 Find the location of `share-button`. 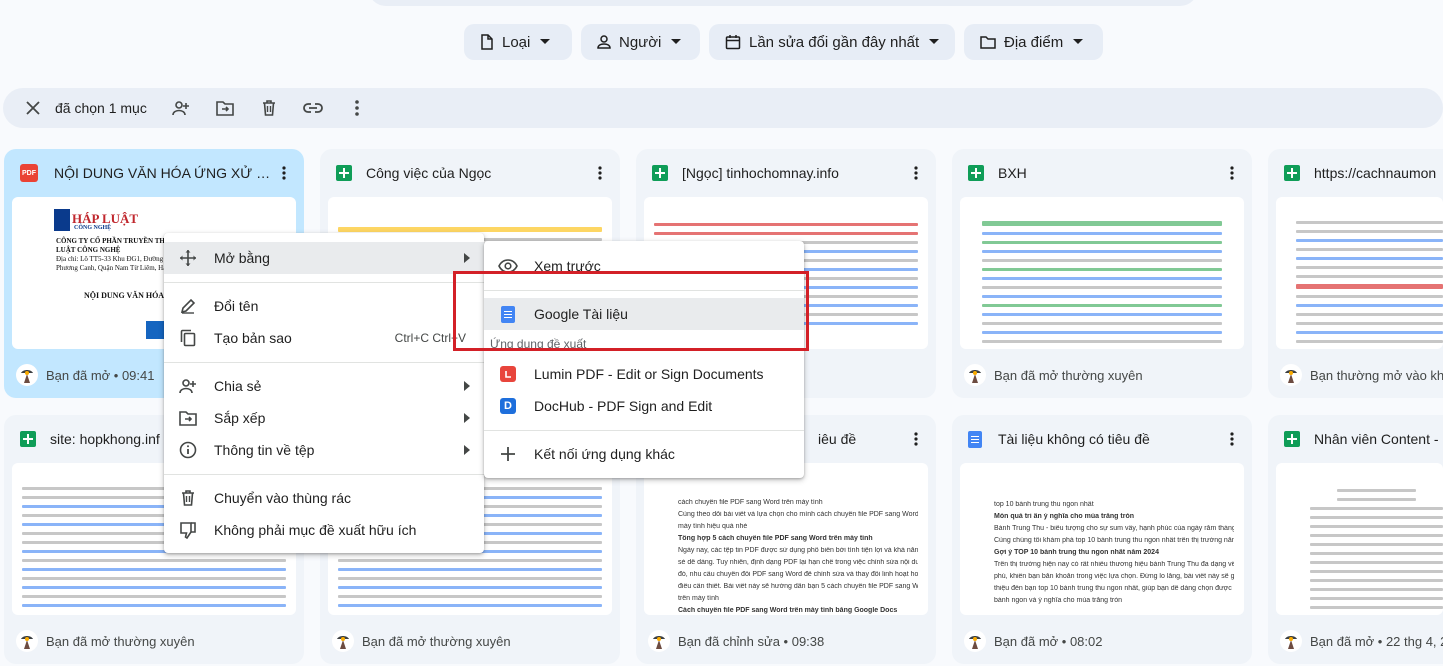

share-button is located at coordinates (181, 108).